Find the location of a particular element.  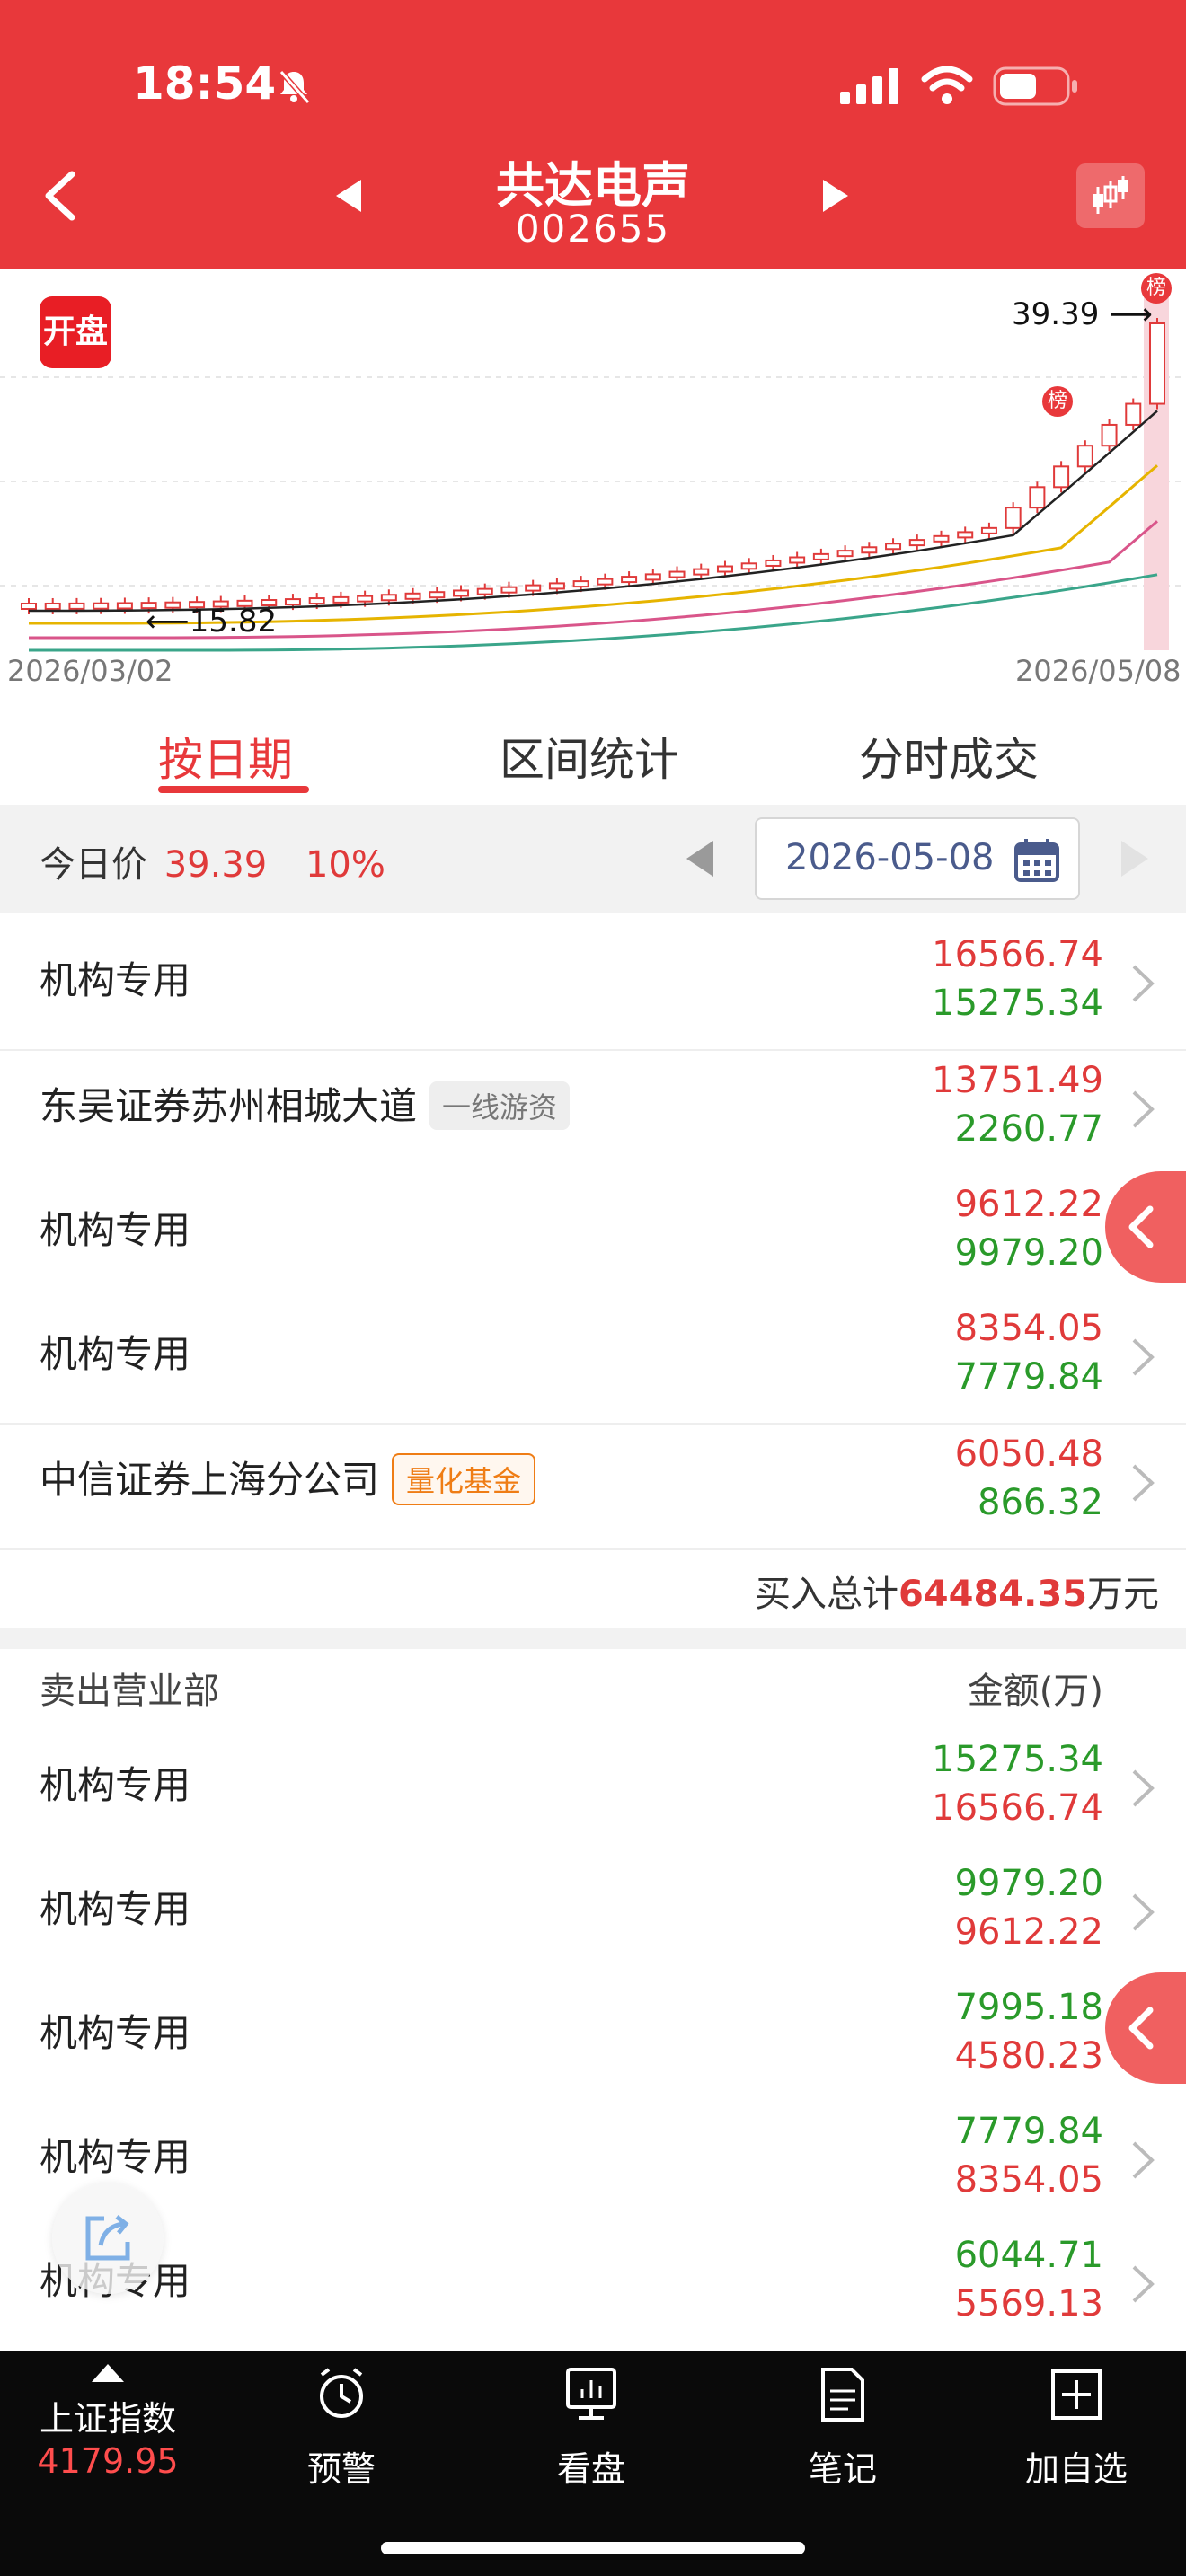

sell-row: 机构专用 7995.18 4580.23 is located at coordinates (593, 2041).